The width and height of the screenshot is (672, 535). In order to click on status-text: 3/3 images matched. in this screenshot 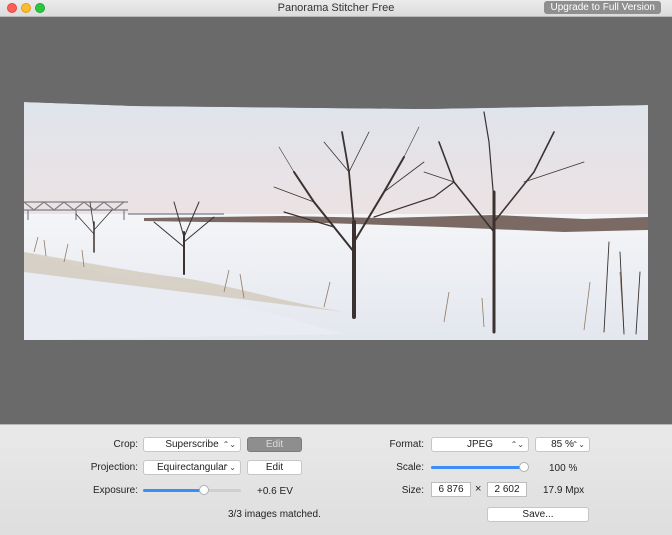, I will do `click(274, 514)`.